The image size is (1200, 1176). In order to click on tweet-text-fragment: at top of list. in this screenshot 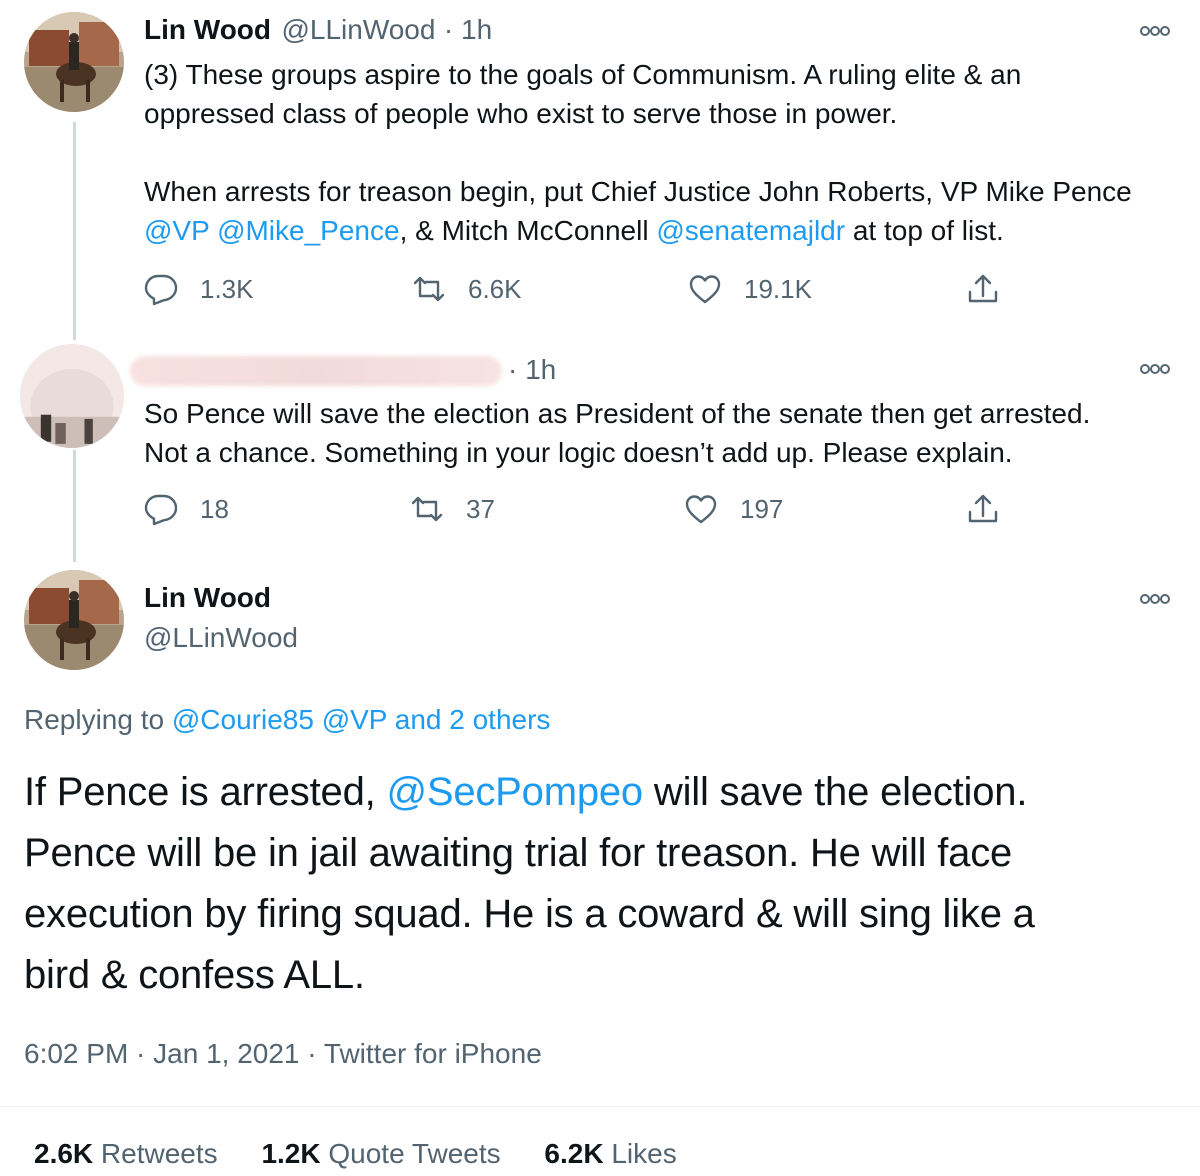, I will do `click(924, 230)`.